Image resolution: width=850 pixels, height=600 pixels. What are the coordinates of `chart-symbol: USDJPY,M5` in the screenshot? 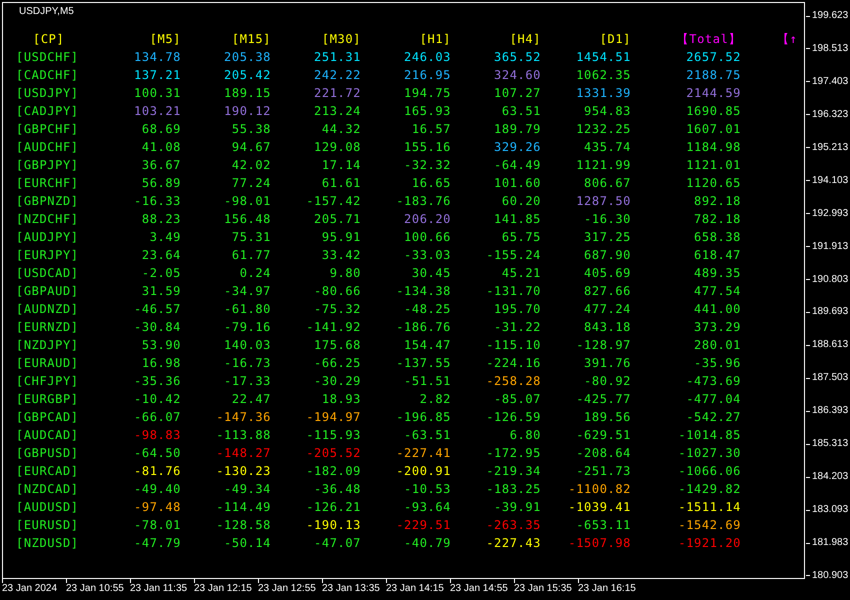 It's located at (46, 11).